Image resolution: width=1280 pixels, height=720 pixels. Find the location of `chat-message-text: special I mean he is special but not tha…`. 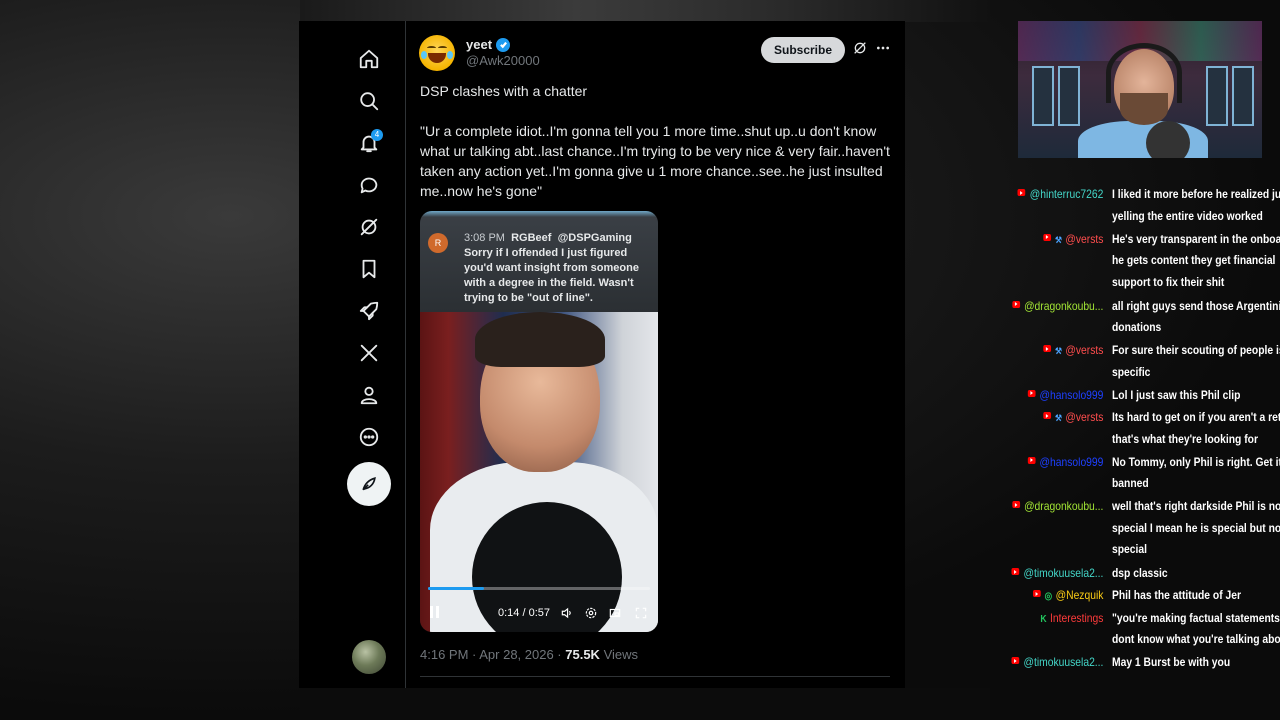

chat-message-text: special I mean he is special but not tha… is located at coordinates (1195, 527).